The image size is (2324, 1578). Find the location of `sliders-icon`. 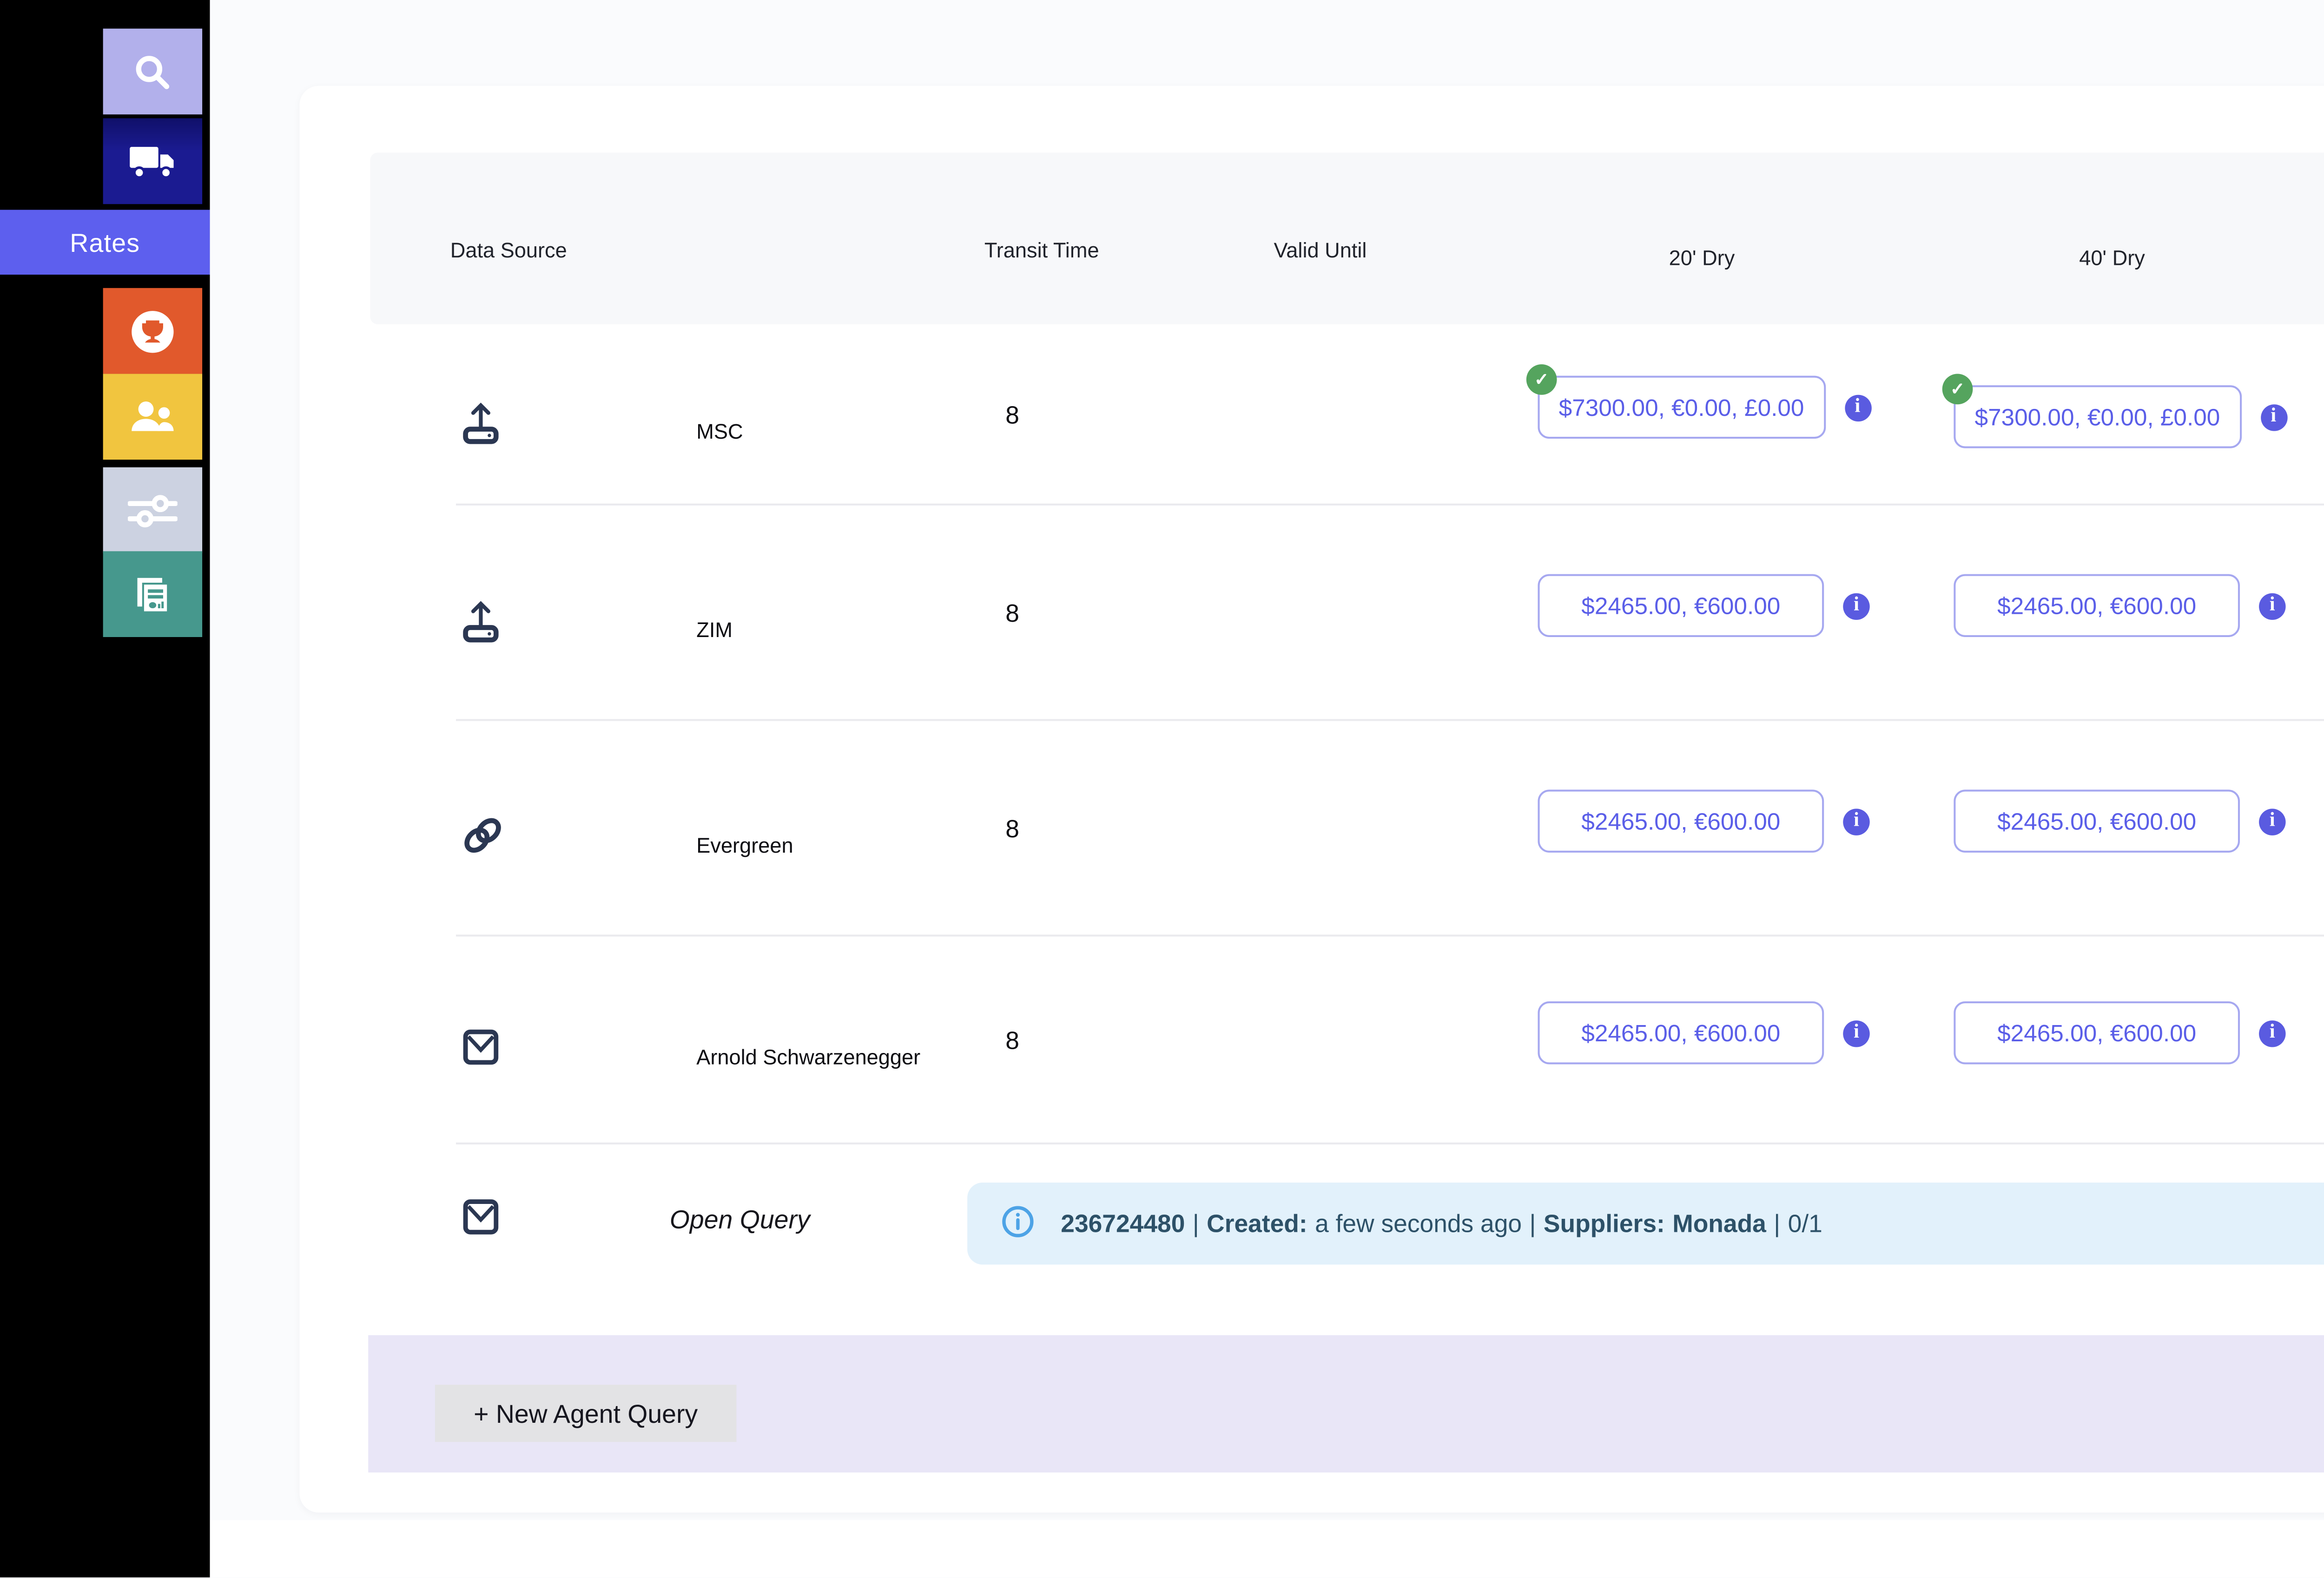

sliders-icon is located at coordinates (153, 510).